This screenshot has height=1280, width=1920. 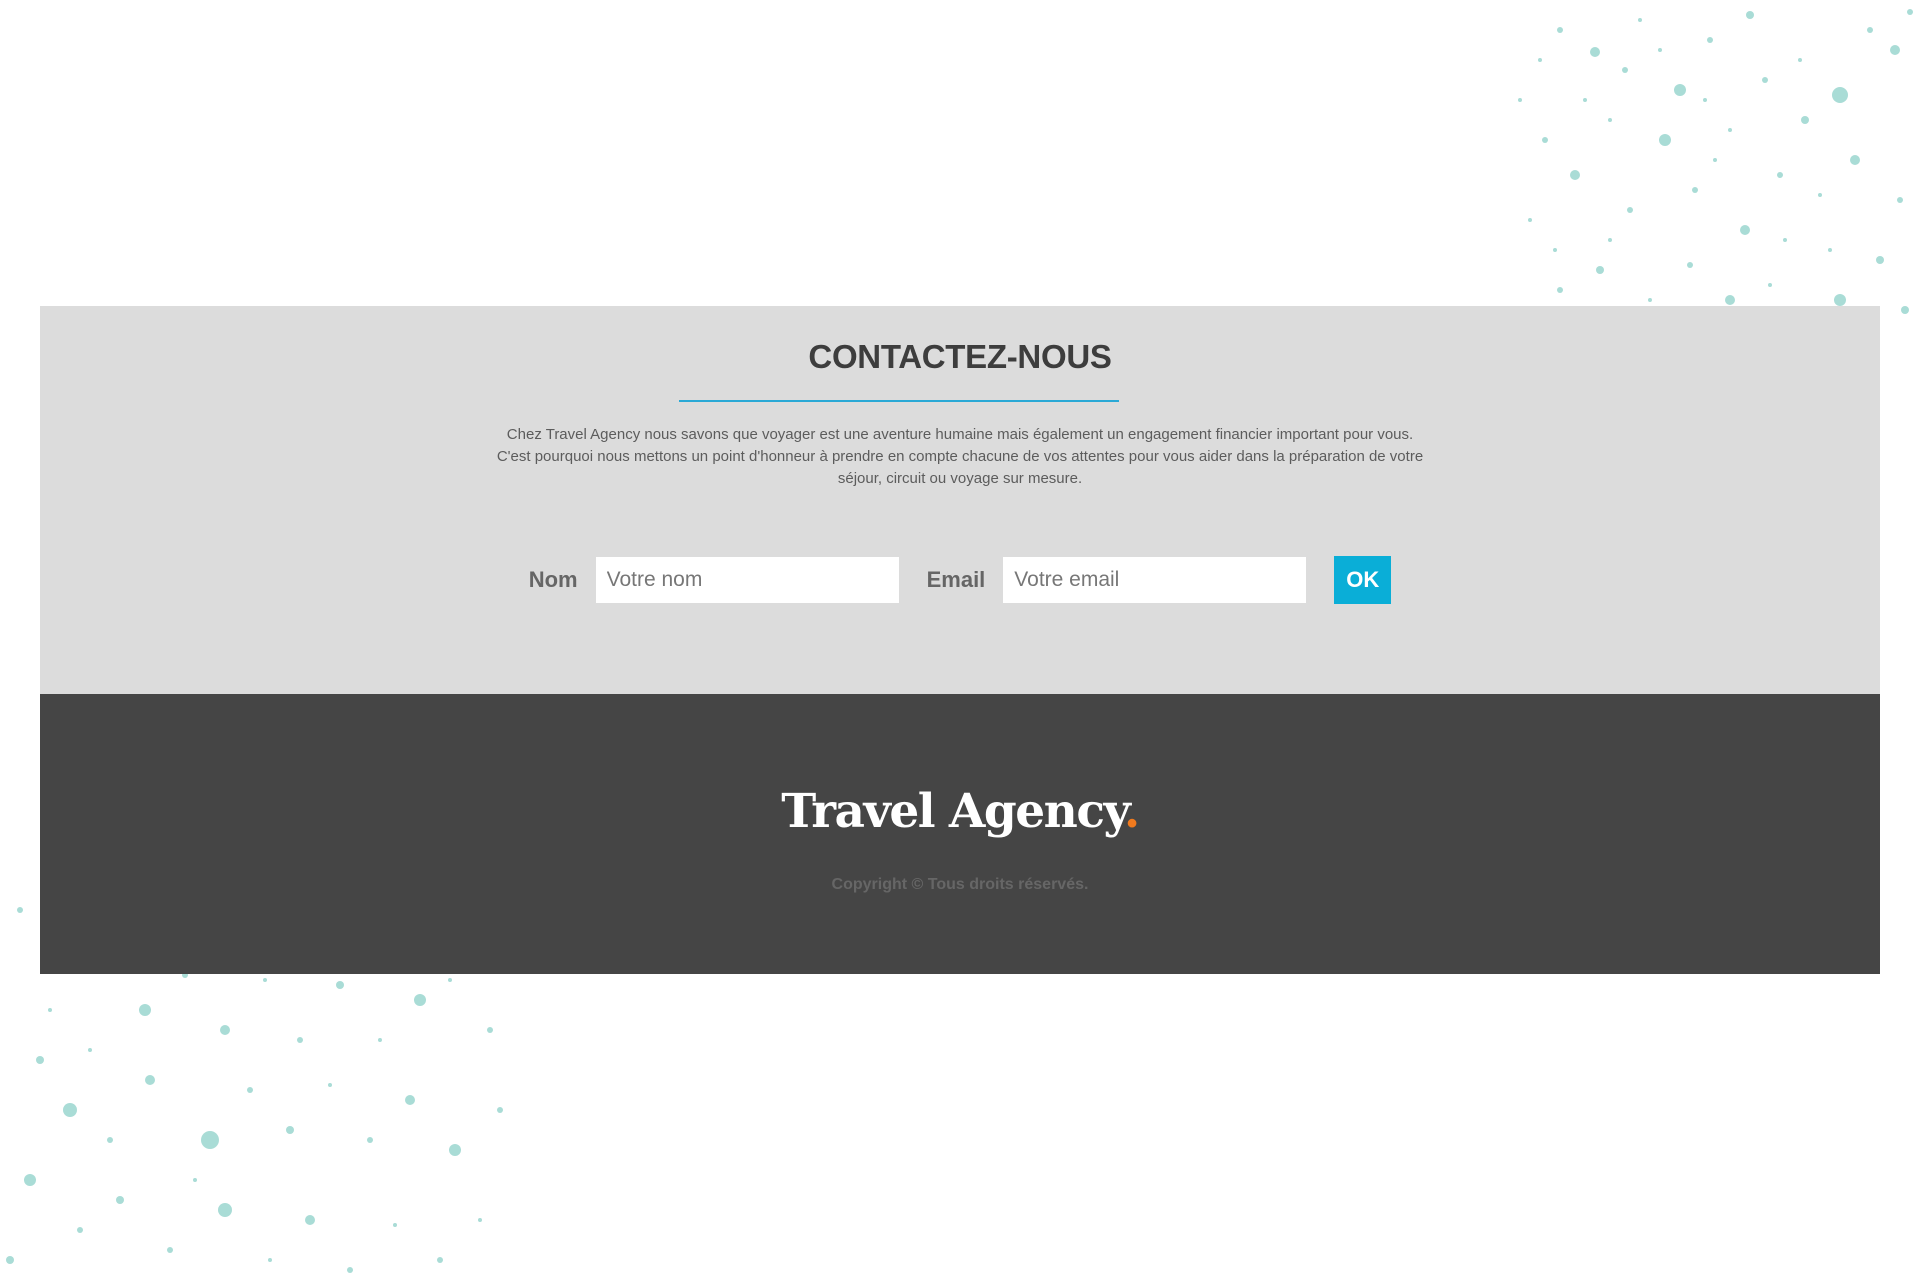 I want to click on name-input, so click(x=747, y=580).